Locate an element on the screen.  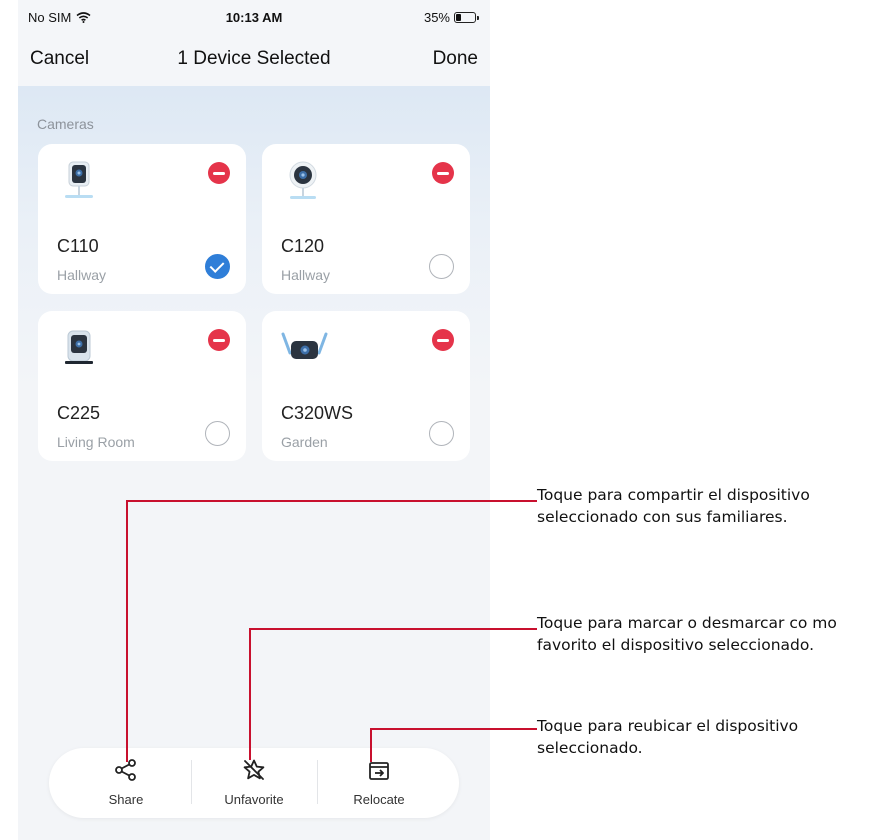
device-name: C225 is located at coordinates (79, 413).